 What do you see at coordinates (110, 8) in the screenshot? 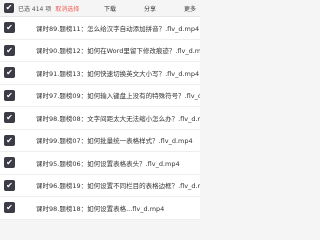
I see `download-button: 下载` at bounding box center [110, 8].